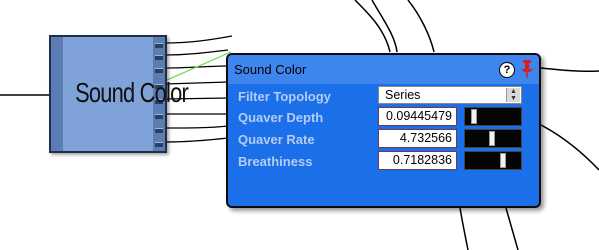 The width and height of the screenshot is (599, 250). Describe the element at coordinates (493, 160) in the screenshot. I see `breathiness-slider` at that location.